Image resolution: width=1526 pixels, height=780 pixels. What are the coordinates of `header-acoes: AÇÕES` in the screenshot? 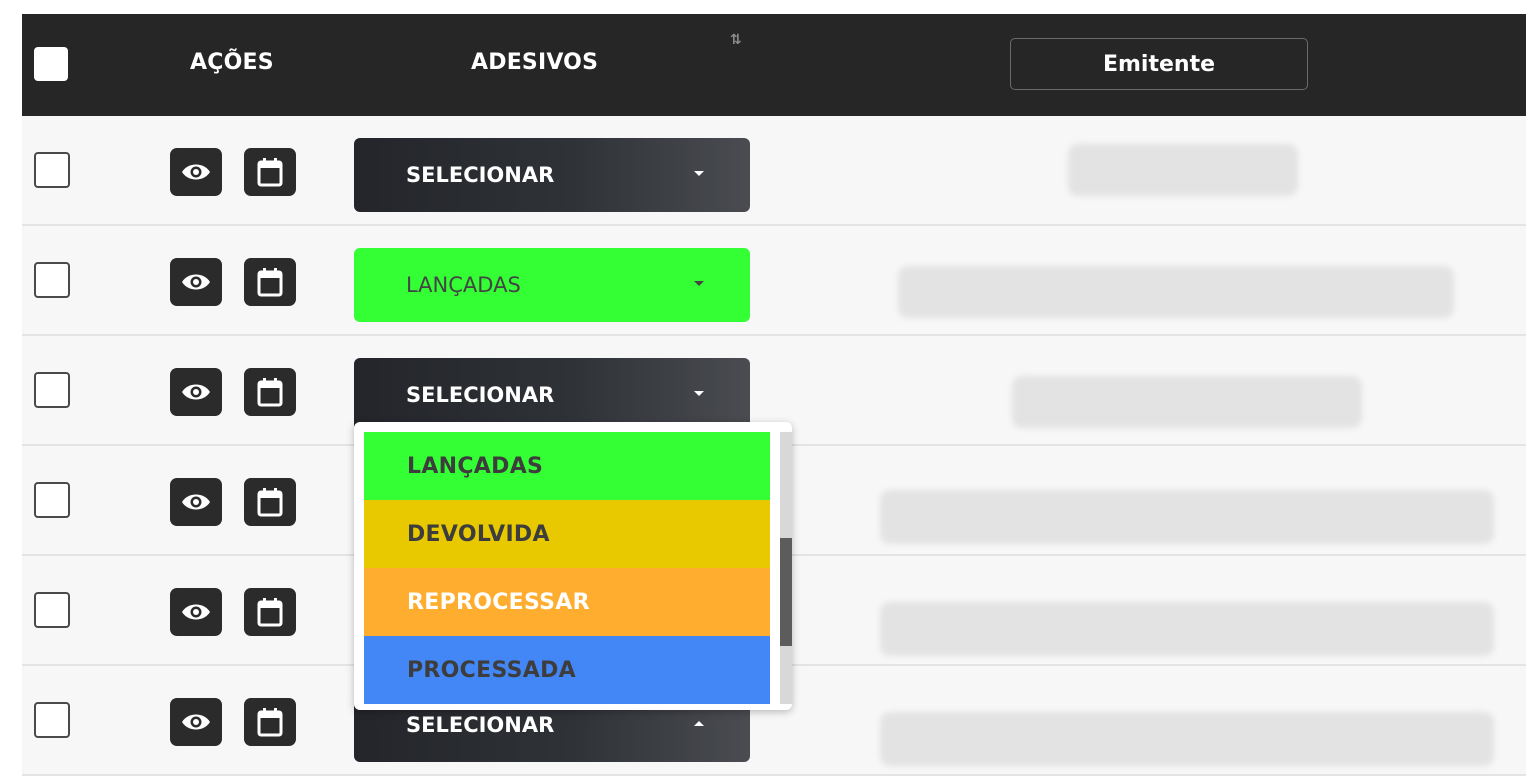 It's located at (232, 62).